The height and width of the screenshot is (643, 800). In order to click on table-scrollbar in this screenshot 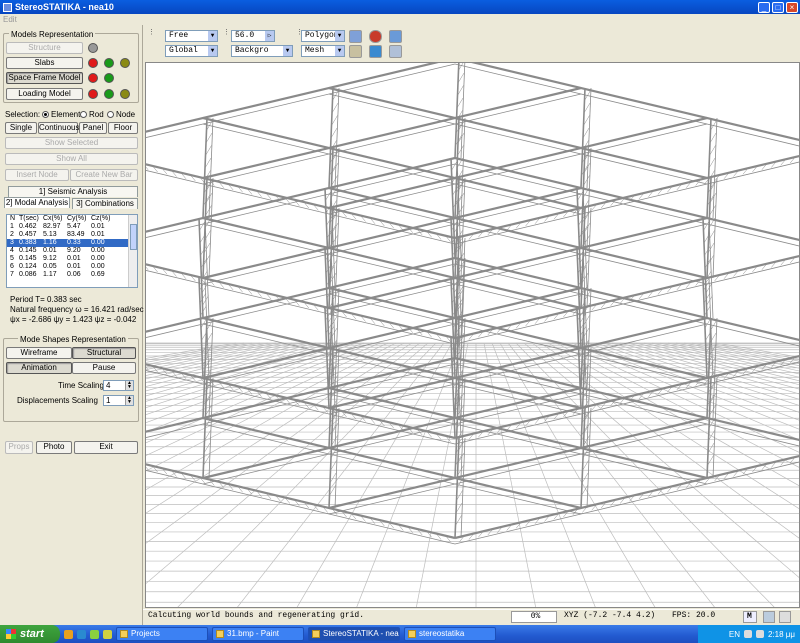, I will do `click(132, 251)`.